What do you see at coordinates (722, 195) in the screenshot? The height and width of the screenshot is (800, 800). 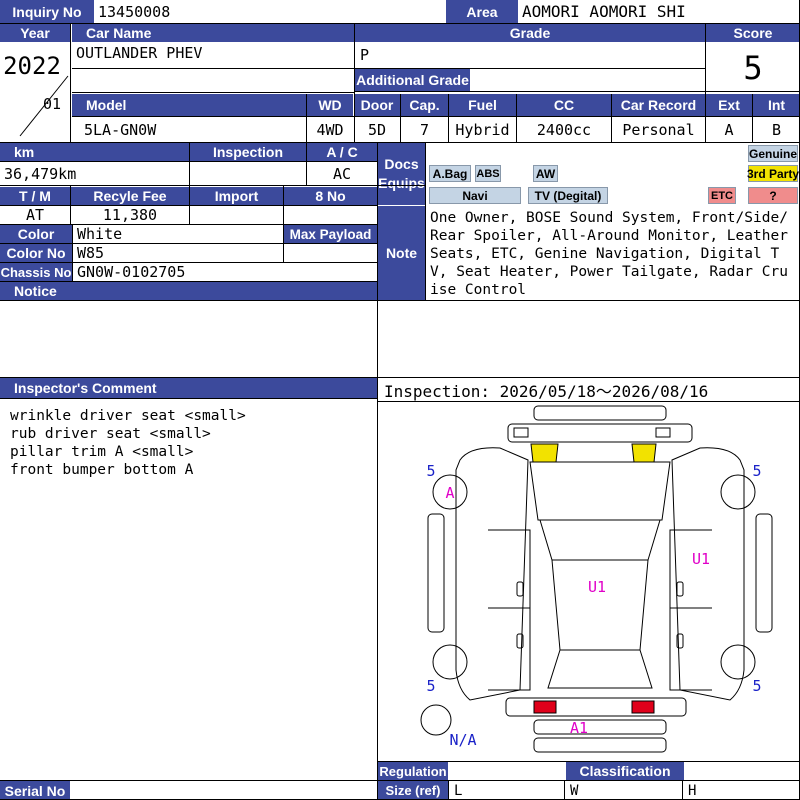 I see `etc-badge: ETC` at bounding box center [722, 195].